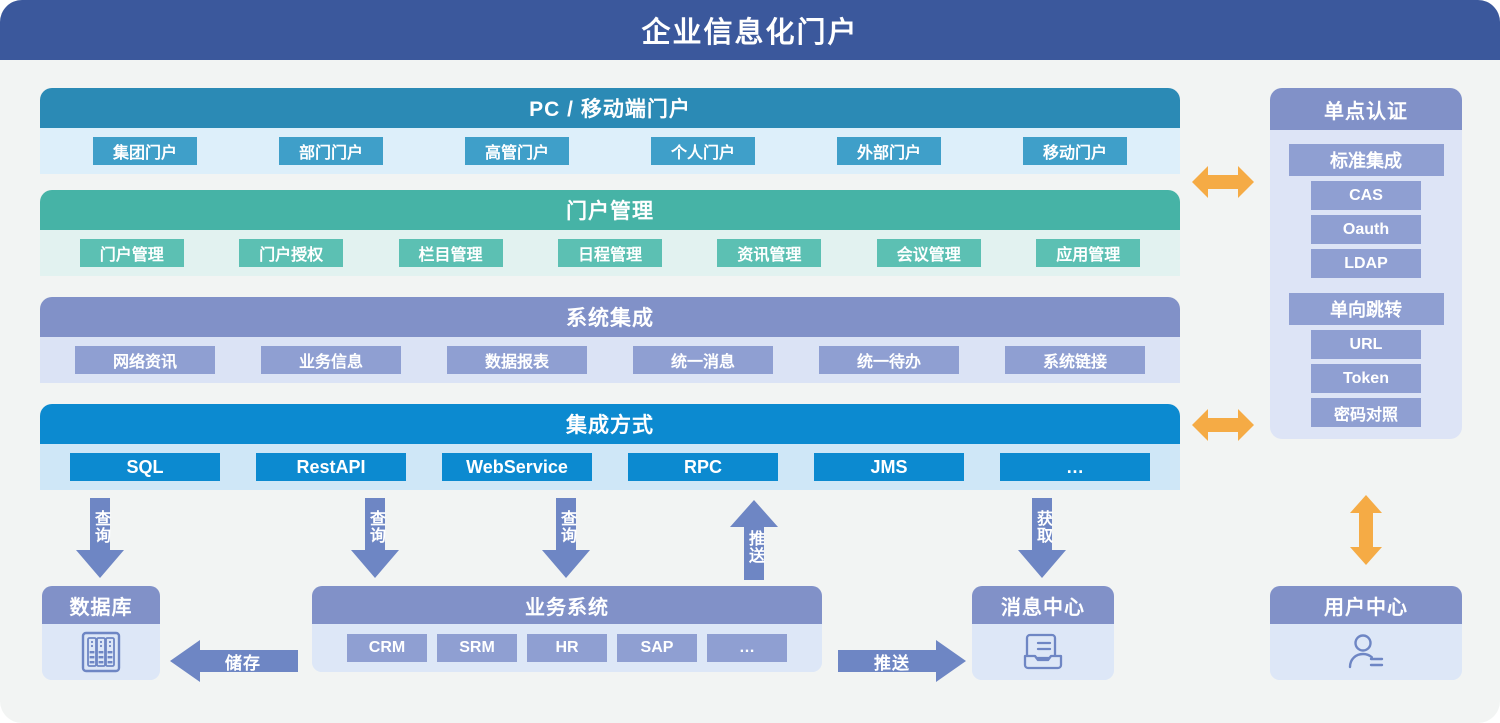 The height and width of the screenshot is (723, 1500). What do you see at coordinates (1366, 605) in the screenshot?
I see `entity-user-center-title: 用户中心` at bounding box center [1366, 605].